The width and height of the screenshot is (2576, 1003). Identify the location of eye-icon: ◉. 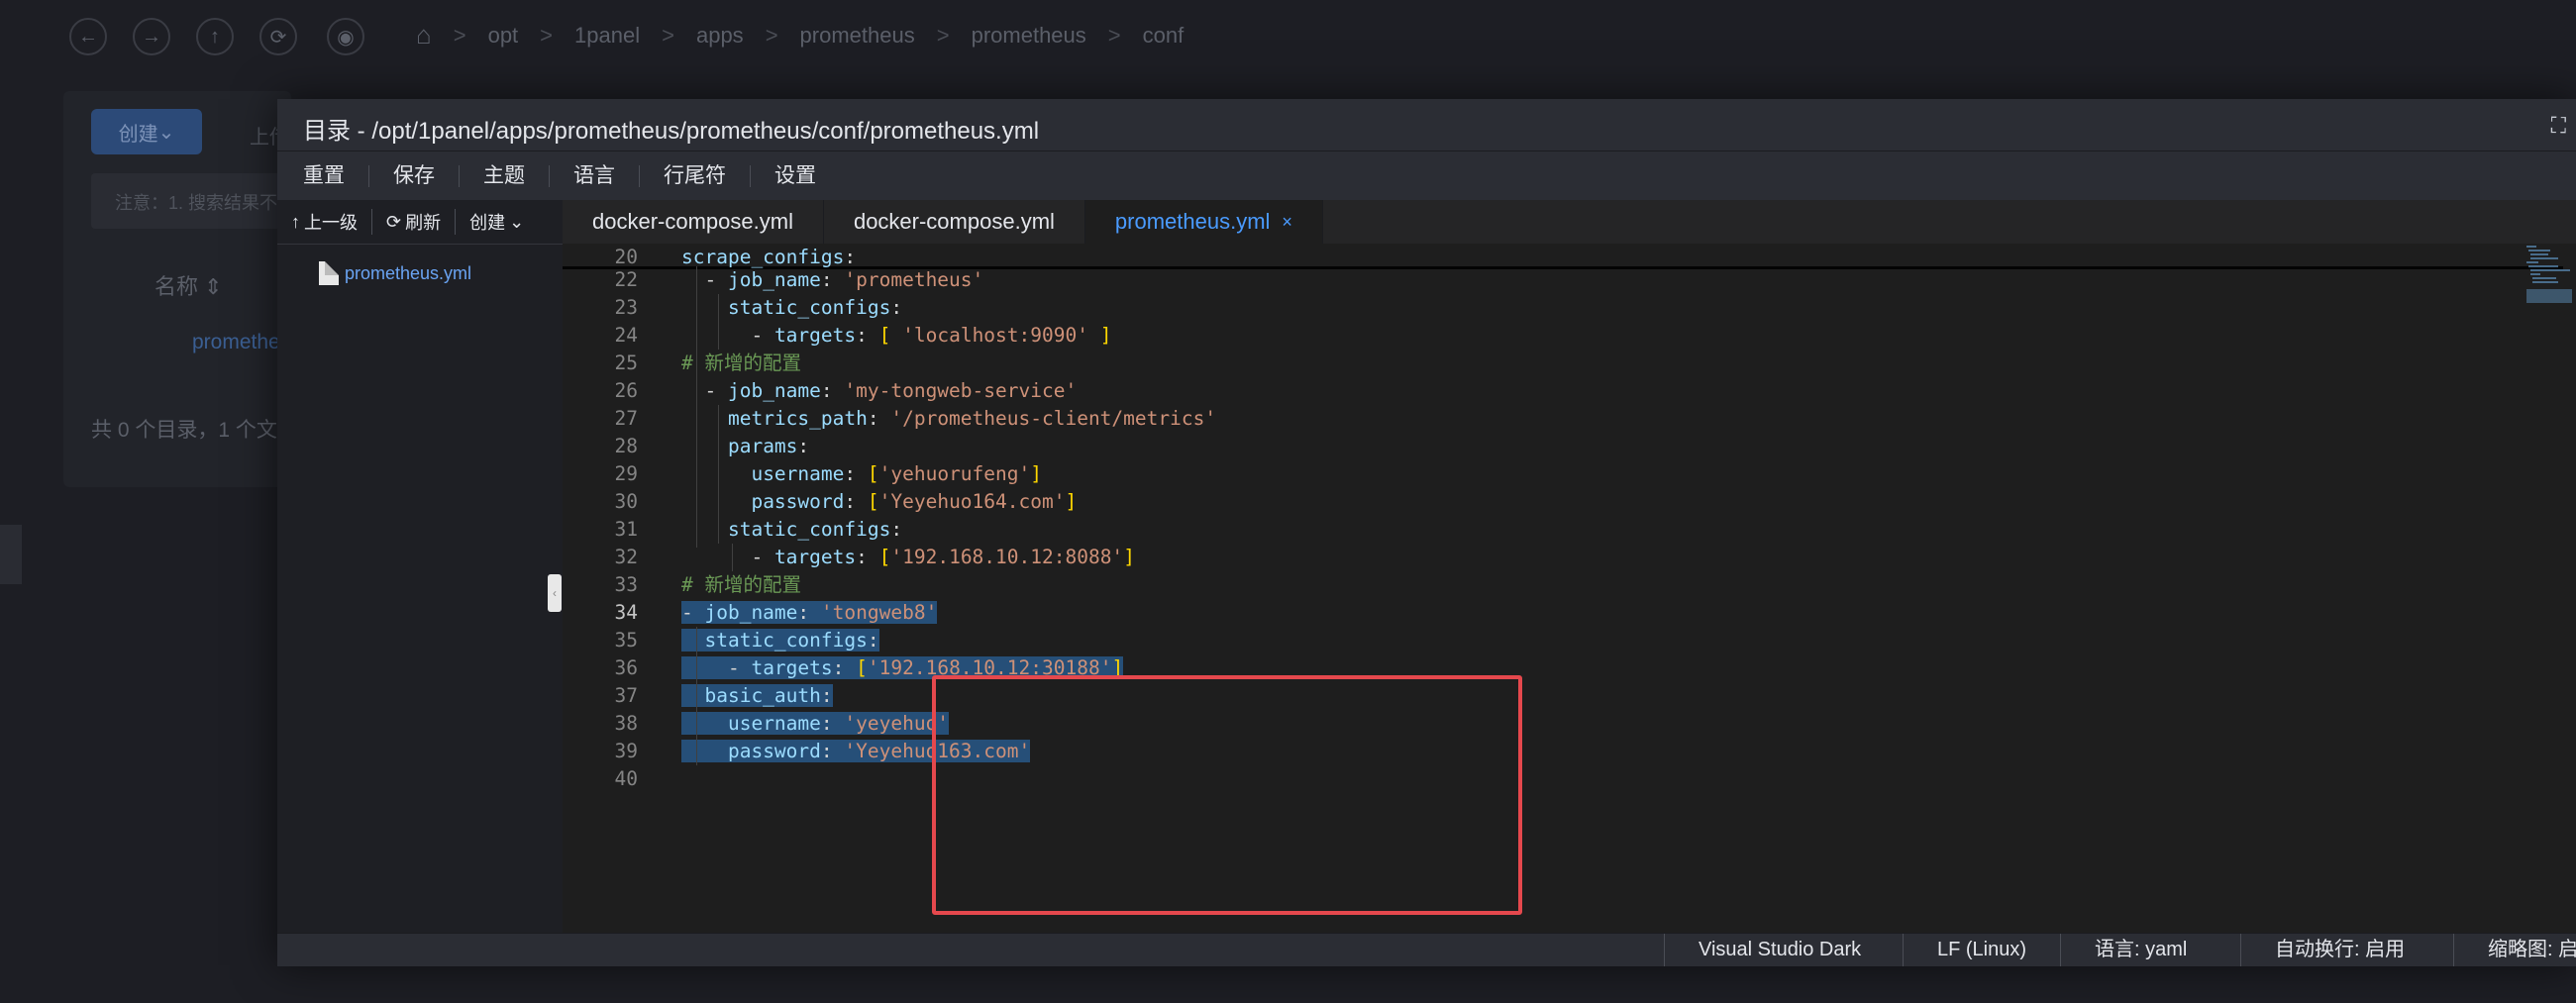
(345, 36).